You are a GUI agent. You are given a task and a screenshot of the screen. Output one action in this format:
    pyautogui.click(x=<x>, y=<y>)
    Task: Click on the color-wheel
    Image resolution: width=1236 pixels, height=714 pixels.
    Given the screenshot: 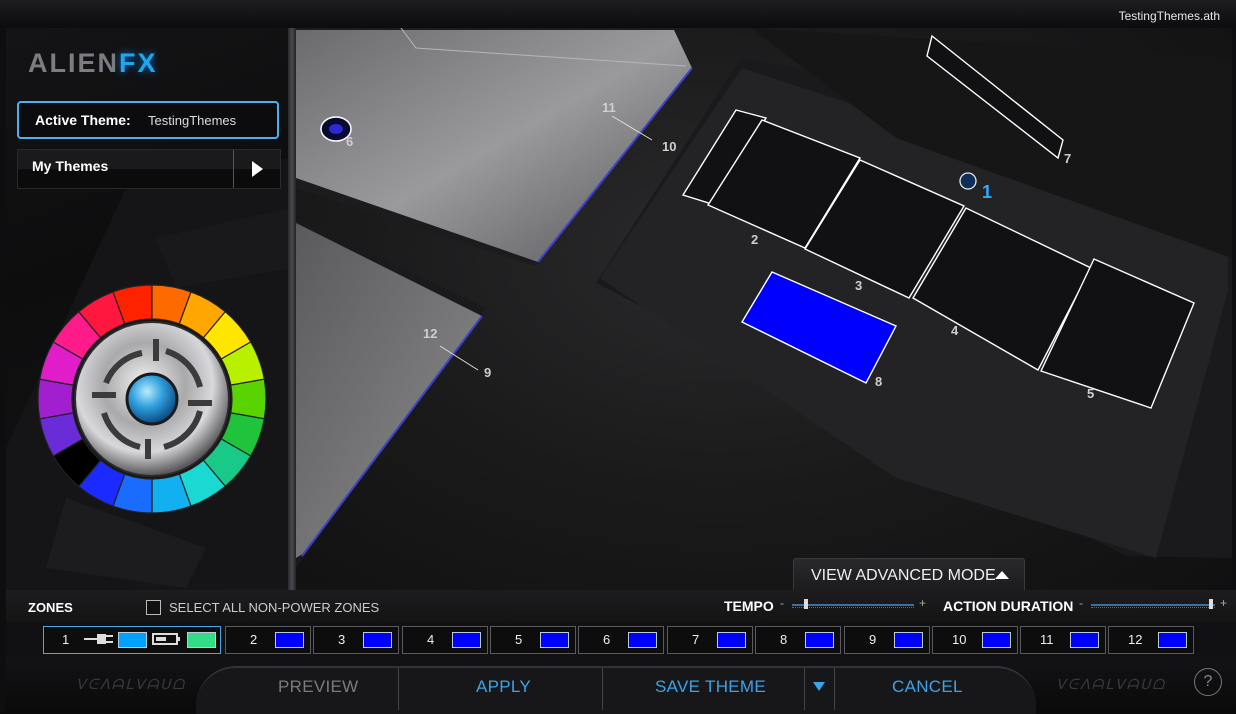 What is the action you would take?
    pyautogui.click(x=152, y=399)
    